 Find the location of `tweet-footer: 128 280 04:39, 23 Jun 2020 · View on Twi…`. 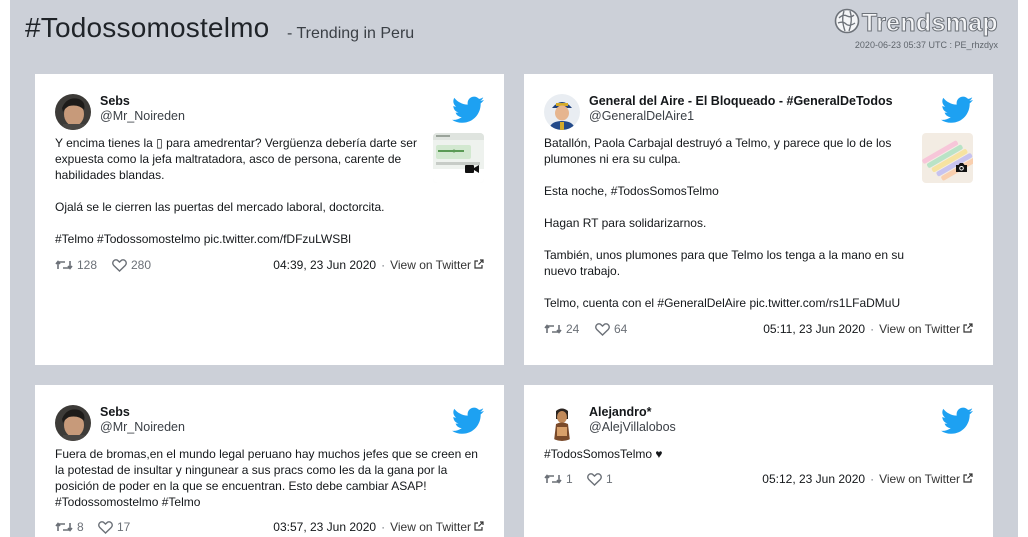

tweet-footer: 128 280 04:39, 23 Jun 2020 · View on Twi… is located at coordinates (269, 266).